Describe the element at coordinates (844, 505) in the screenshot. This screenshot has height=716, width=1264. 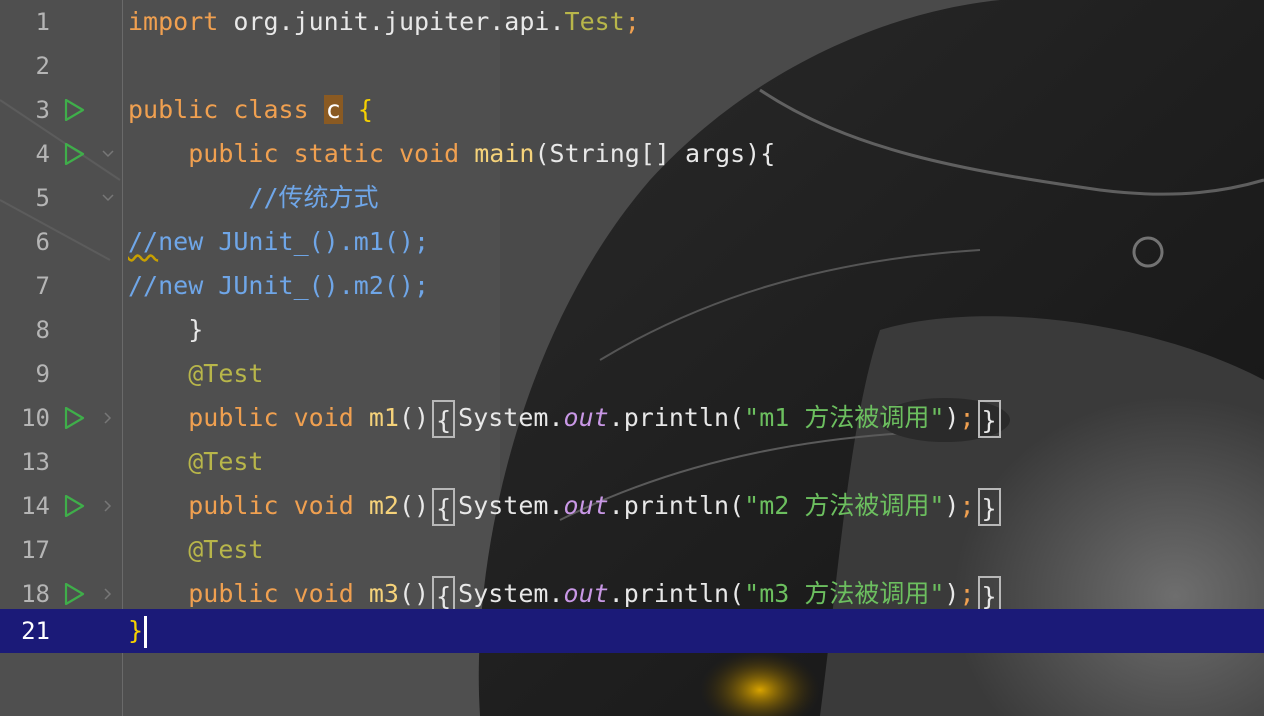
I see `string-literal: "m2 方法被调用"` at that location.